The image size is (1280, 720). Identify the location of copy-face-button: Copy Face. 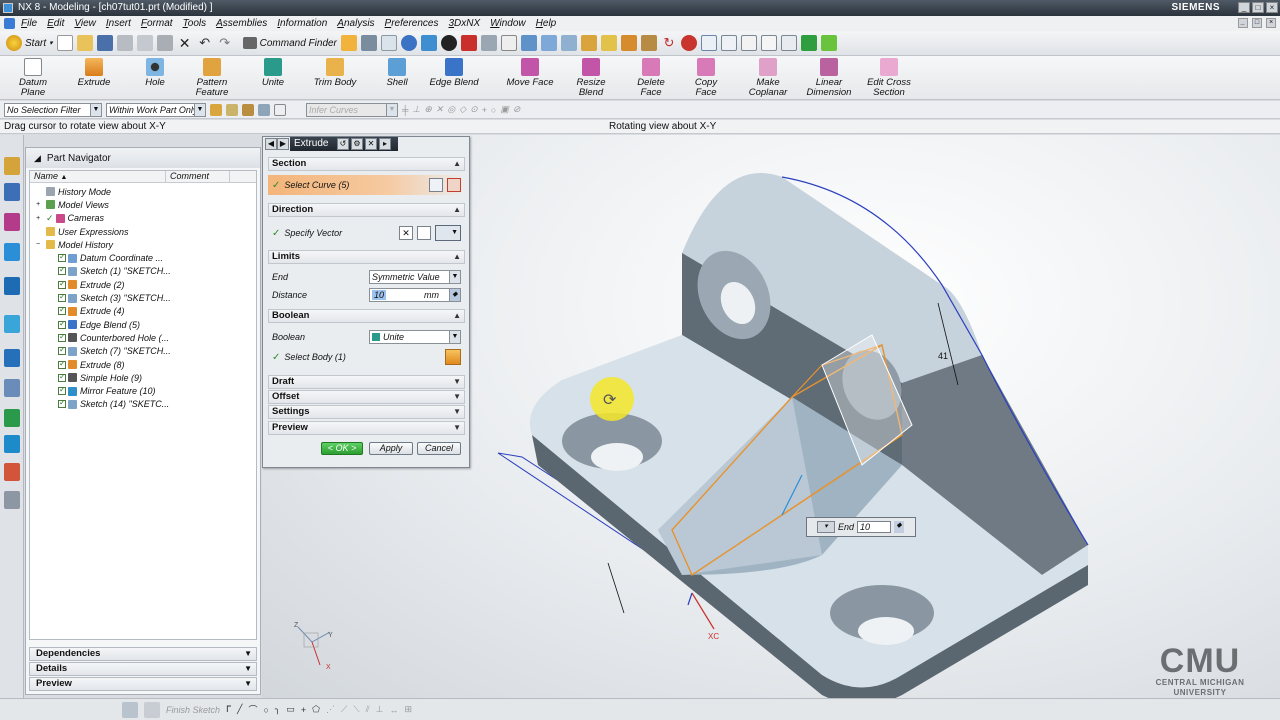
(706, 78).